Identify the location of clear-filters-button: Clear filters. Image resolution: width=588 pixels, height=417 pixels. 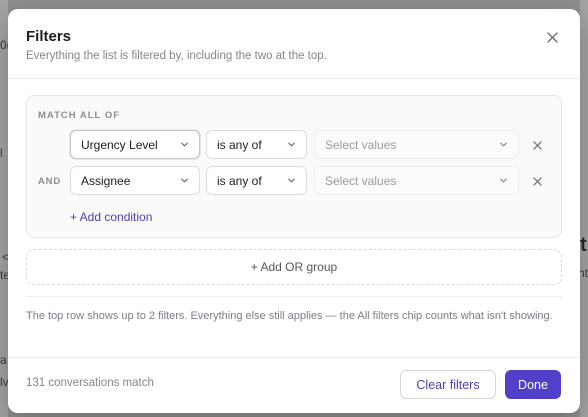
(448, 384).